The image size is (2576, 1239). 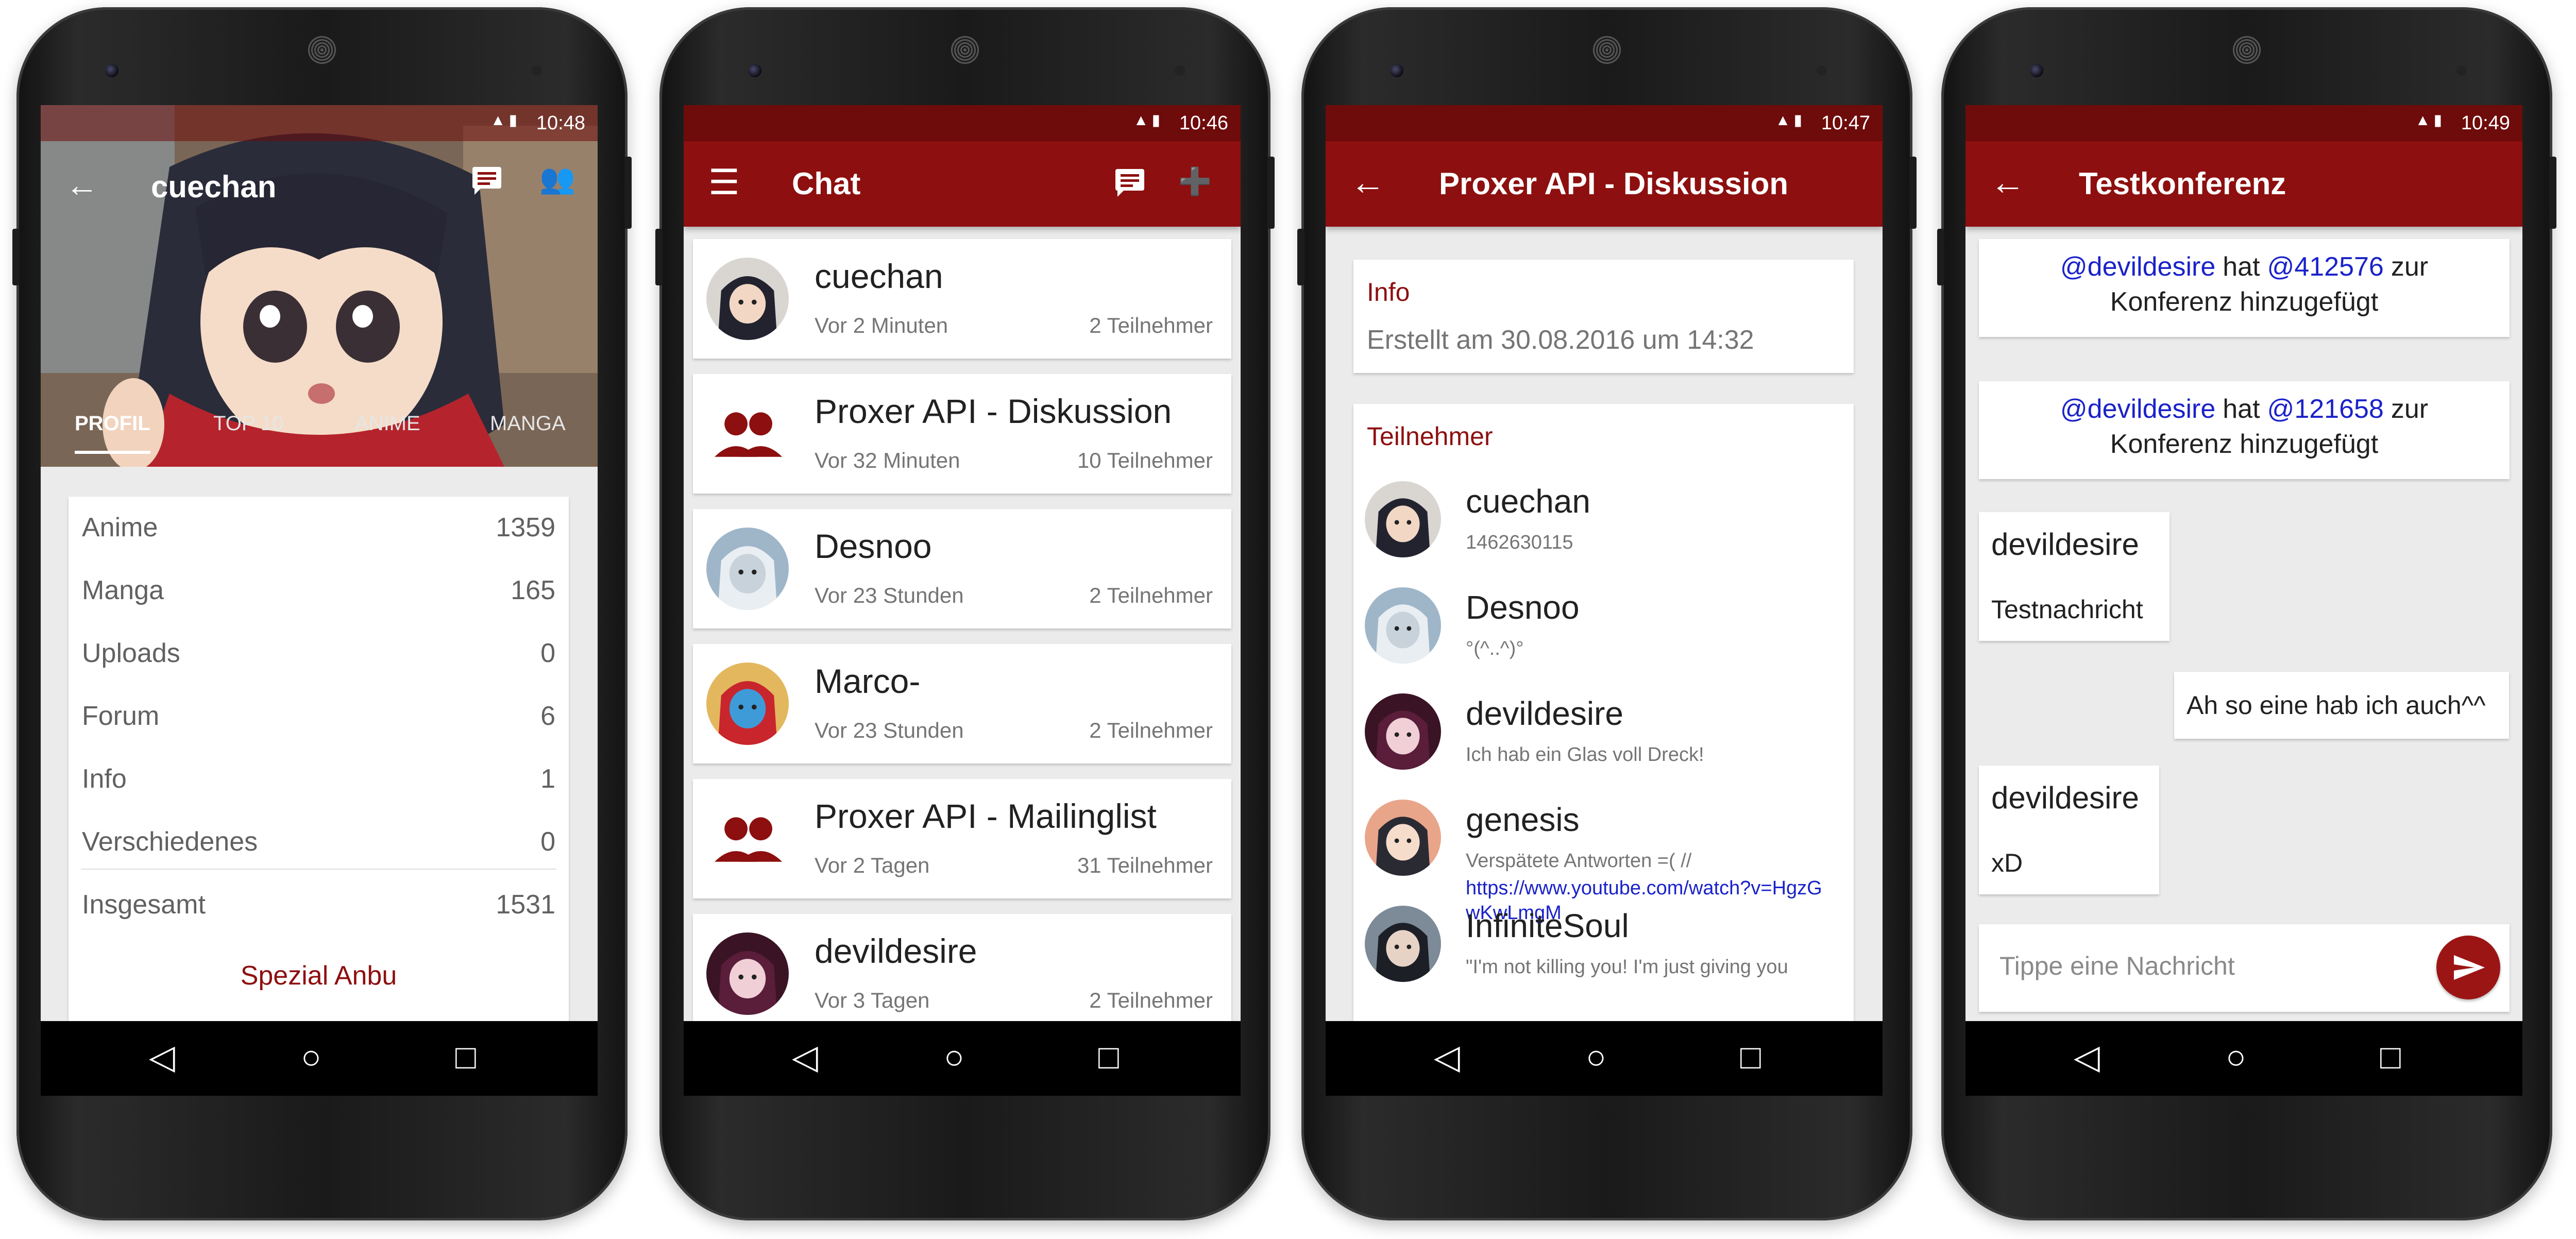 What do you see at coordinates (104, 779) in the screenshot?
I see `stat-label: Info` at bounding box center [104, 779].